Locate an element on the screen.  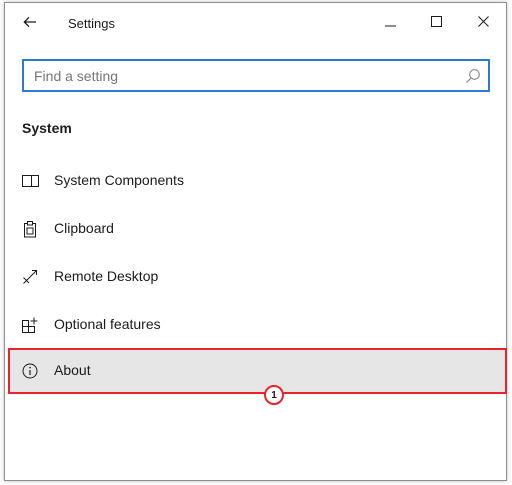
section-title: System is located at coordinates (47, 128).